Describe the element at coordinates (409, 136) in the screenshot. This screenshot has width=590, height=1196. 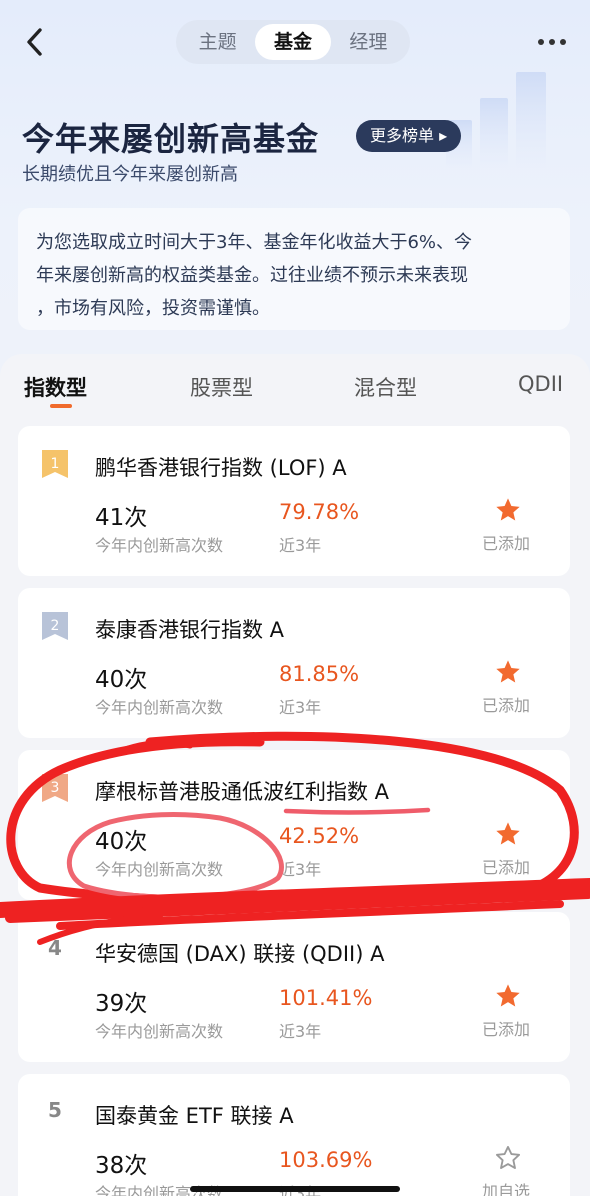
I see `more-rankings-button: 更多榜单 ▸` at that location.